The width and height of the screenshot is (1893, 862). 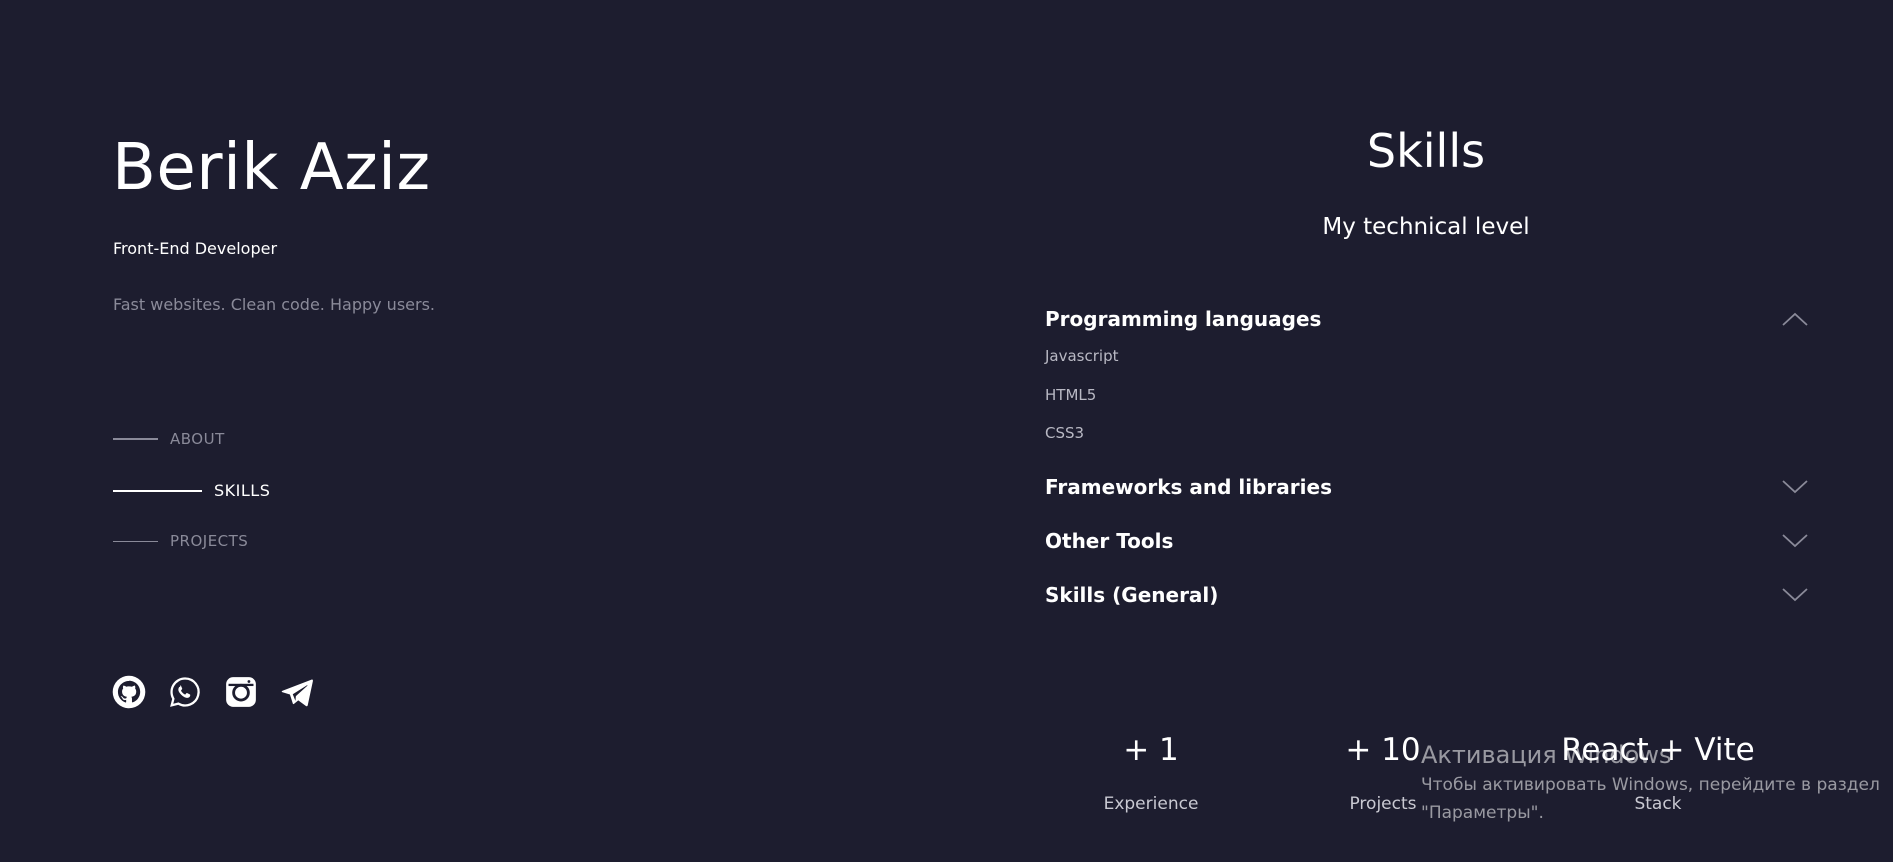 What do you see at coordinates (169, 439) in the screenshot?
I see `nav-item-about: ABOUT` at bounding box center [169, 439].